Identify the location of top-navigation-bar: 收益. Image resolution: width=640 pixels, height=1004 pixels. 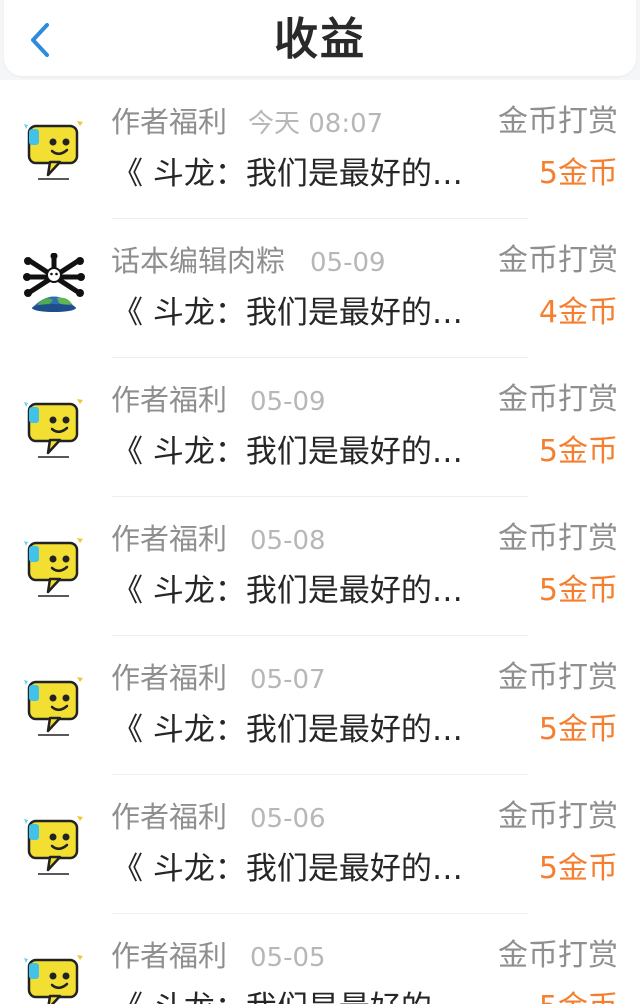
(320, 38).